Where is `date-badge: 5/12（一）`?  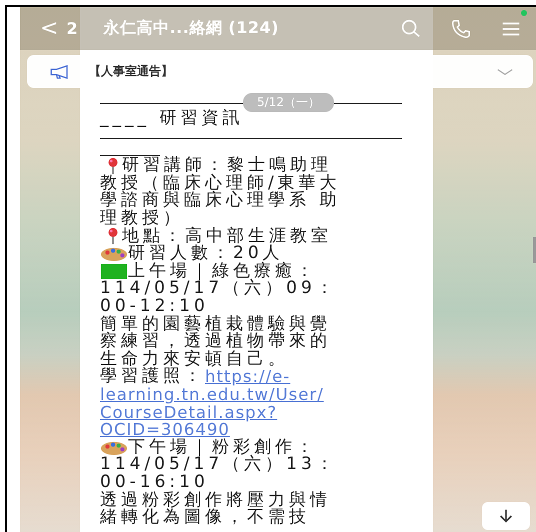 date-badge: 5/12（一） is located at coordinates (288, 102).